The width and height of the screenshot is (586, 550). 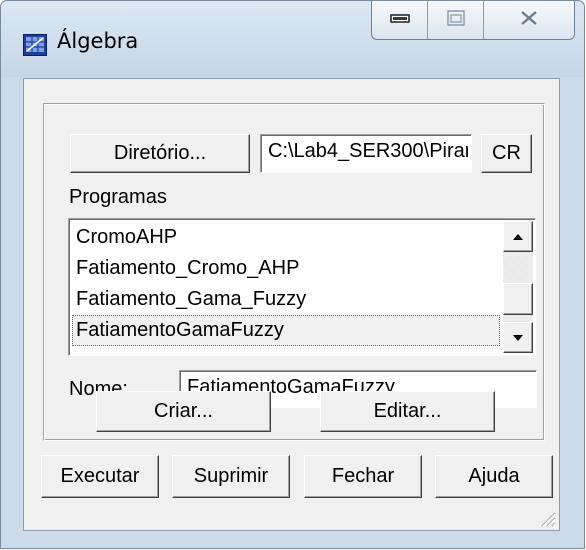 I want to click on close-dialog-button: Fechar, so click(x=363, y=476).